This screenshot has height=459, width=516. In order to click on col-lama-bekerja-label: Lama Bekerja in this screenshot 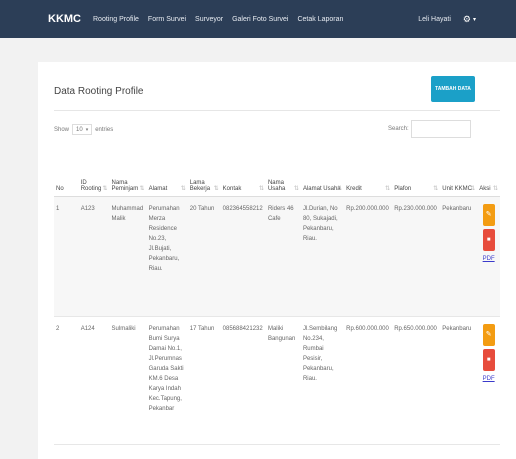, I will do `click(200, 185)`.